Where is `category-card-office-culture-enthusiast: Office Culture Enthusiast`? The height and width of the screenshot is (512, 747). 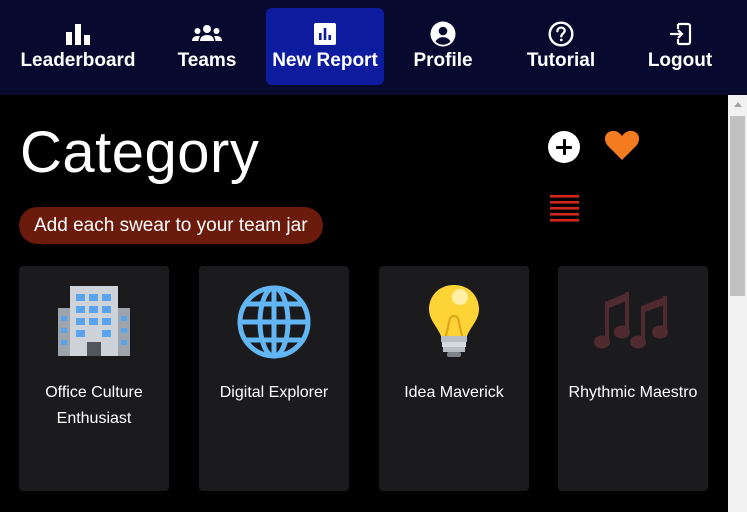
category-card-office-culture-enthusiast: Office Culture Enthusiast is located at coordinates (94, 378).